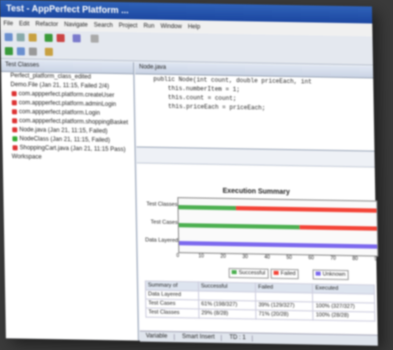 The height and width of the screenshot is (350, 393). Describe the element at coordinates (227, 314) in the screenshot. I see `table-cell: 29% (8/28)` at that location.